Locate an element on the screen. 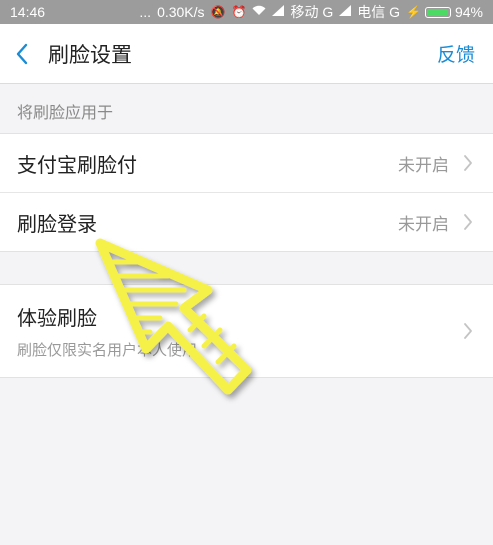 The width and height of the screenshot is (493, 545). back-button is located at coordinates (22, 54).